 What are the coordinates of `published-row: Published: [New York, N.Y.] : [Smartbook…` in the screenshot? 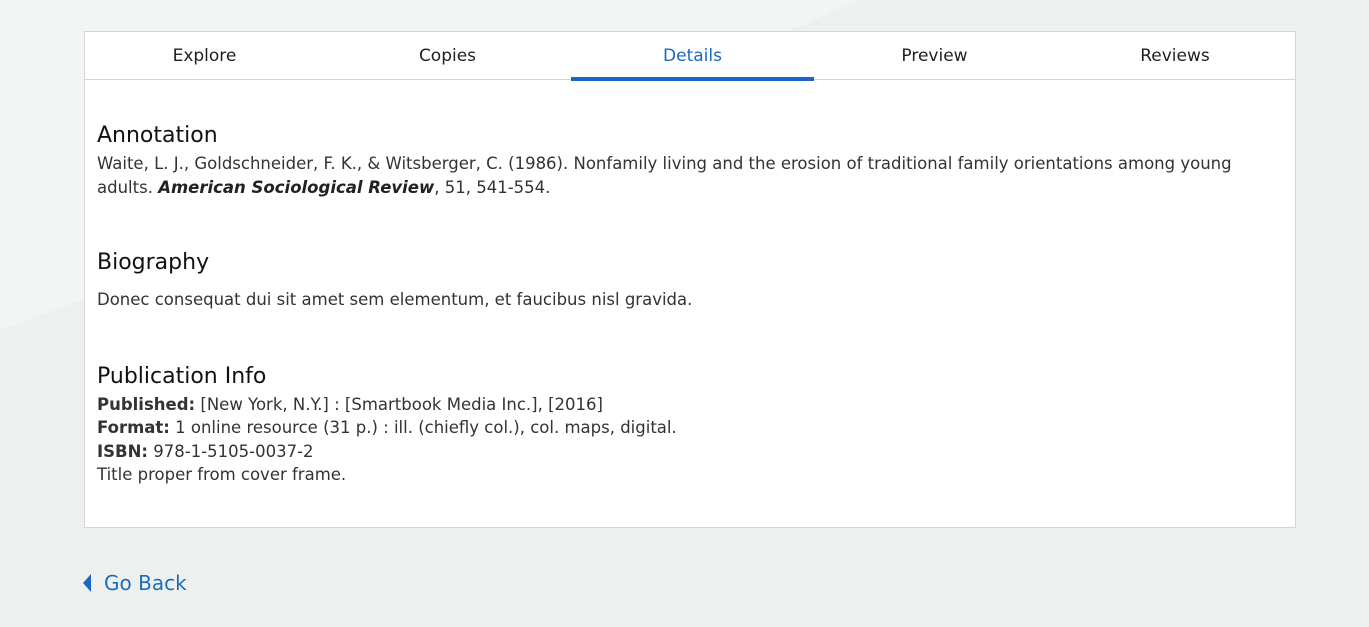 It's located at (690, 405).